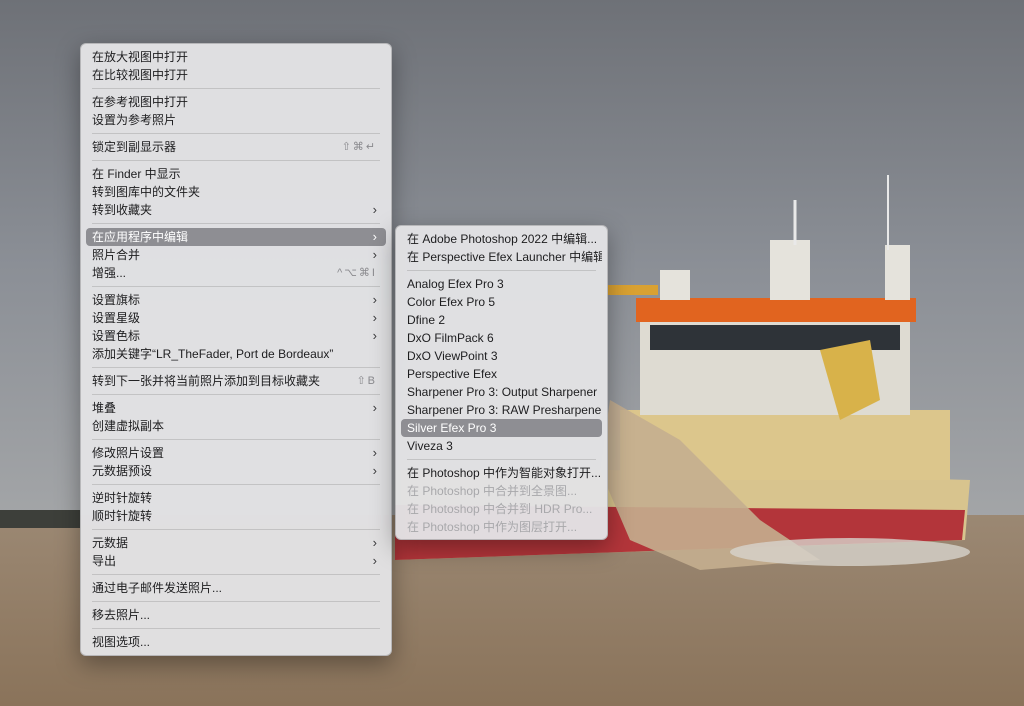 This screenshot has height=706, width=1024. Describe the element at coordinates (236, 174) in the screenshot. I see `menu-item: 在 Finder 中显示` at that location.